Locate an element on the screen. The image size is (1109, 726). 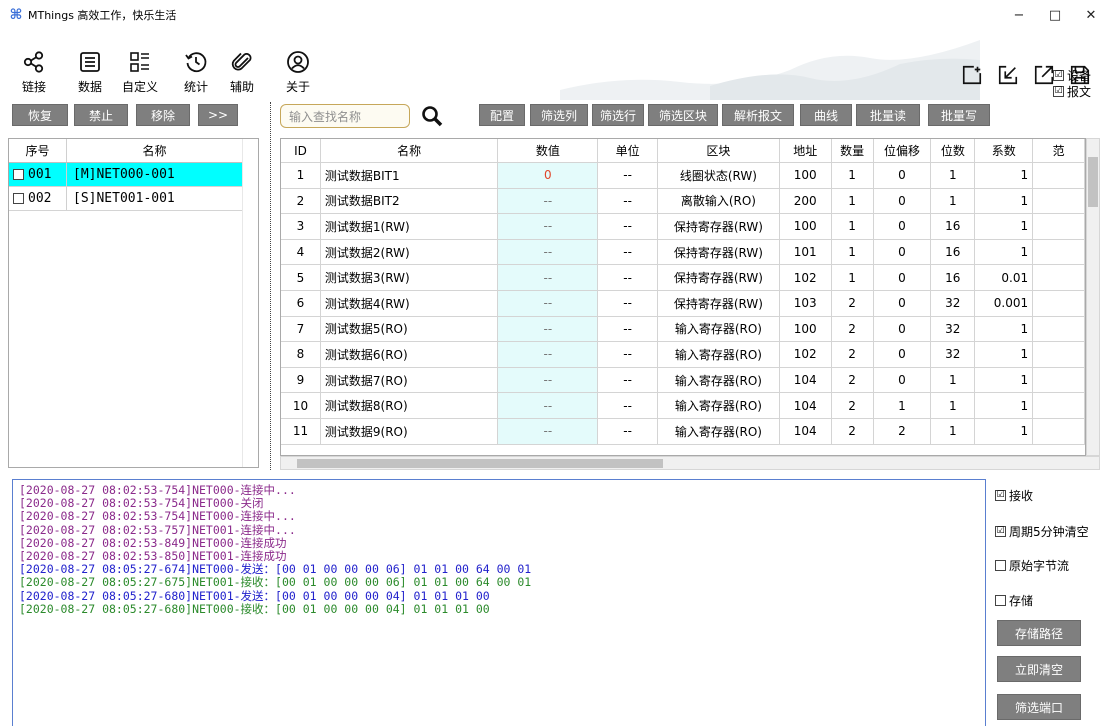
table-cell: 100 is located at coordinates (805, 176).